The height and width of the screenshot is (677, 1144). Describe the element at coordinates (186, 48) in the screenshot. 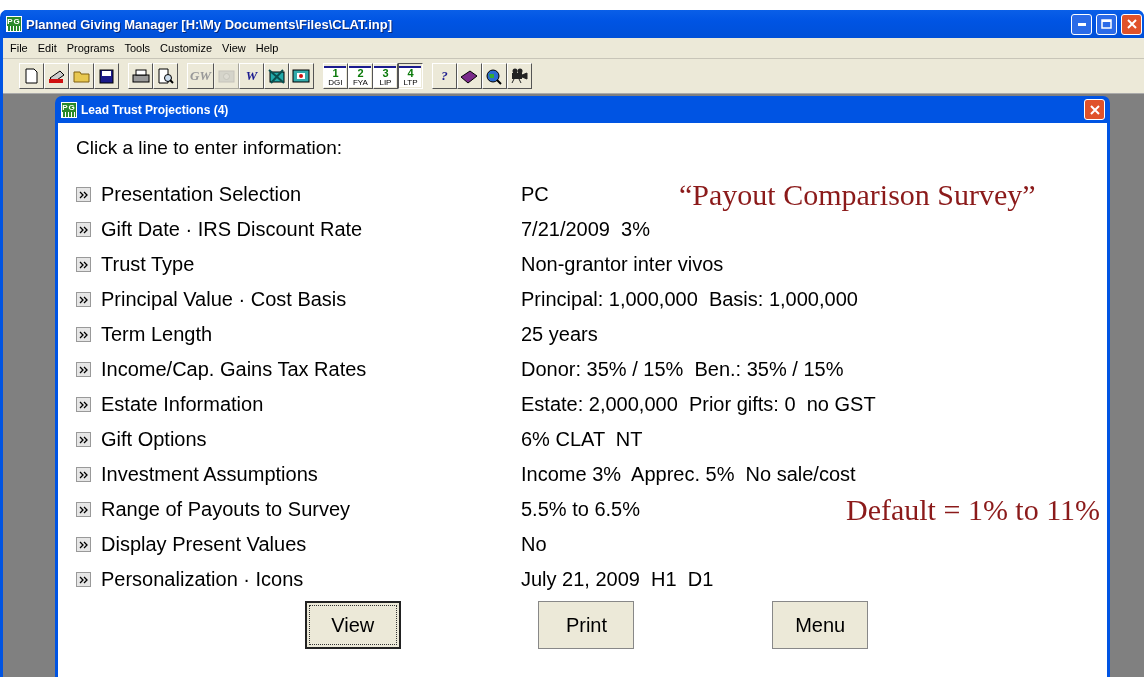

I see `menu-item: Customize` at that location.